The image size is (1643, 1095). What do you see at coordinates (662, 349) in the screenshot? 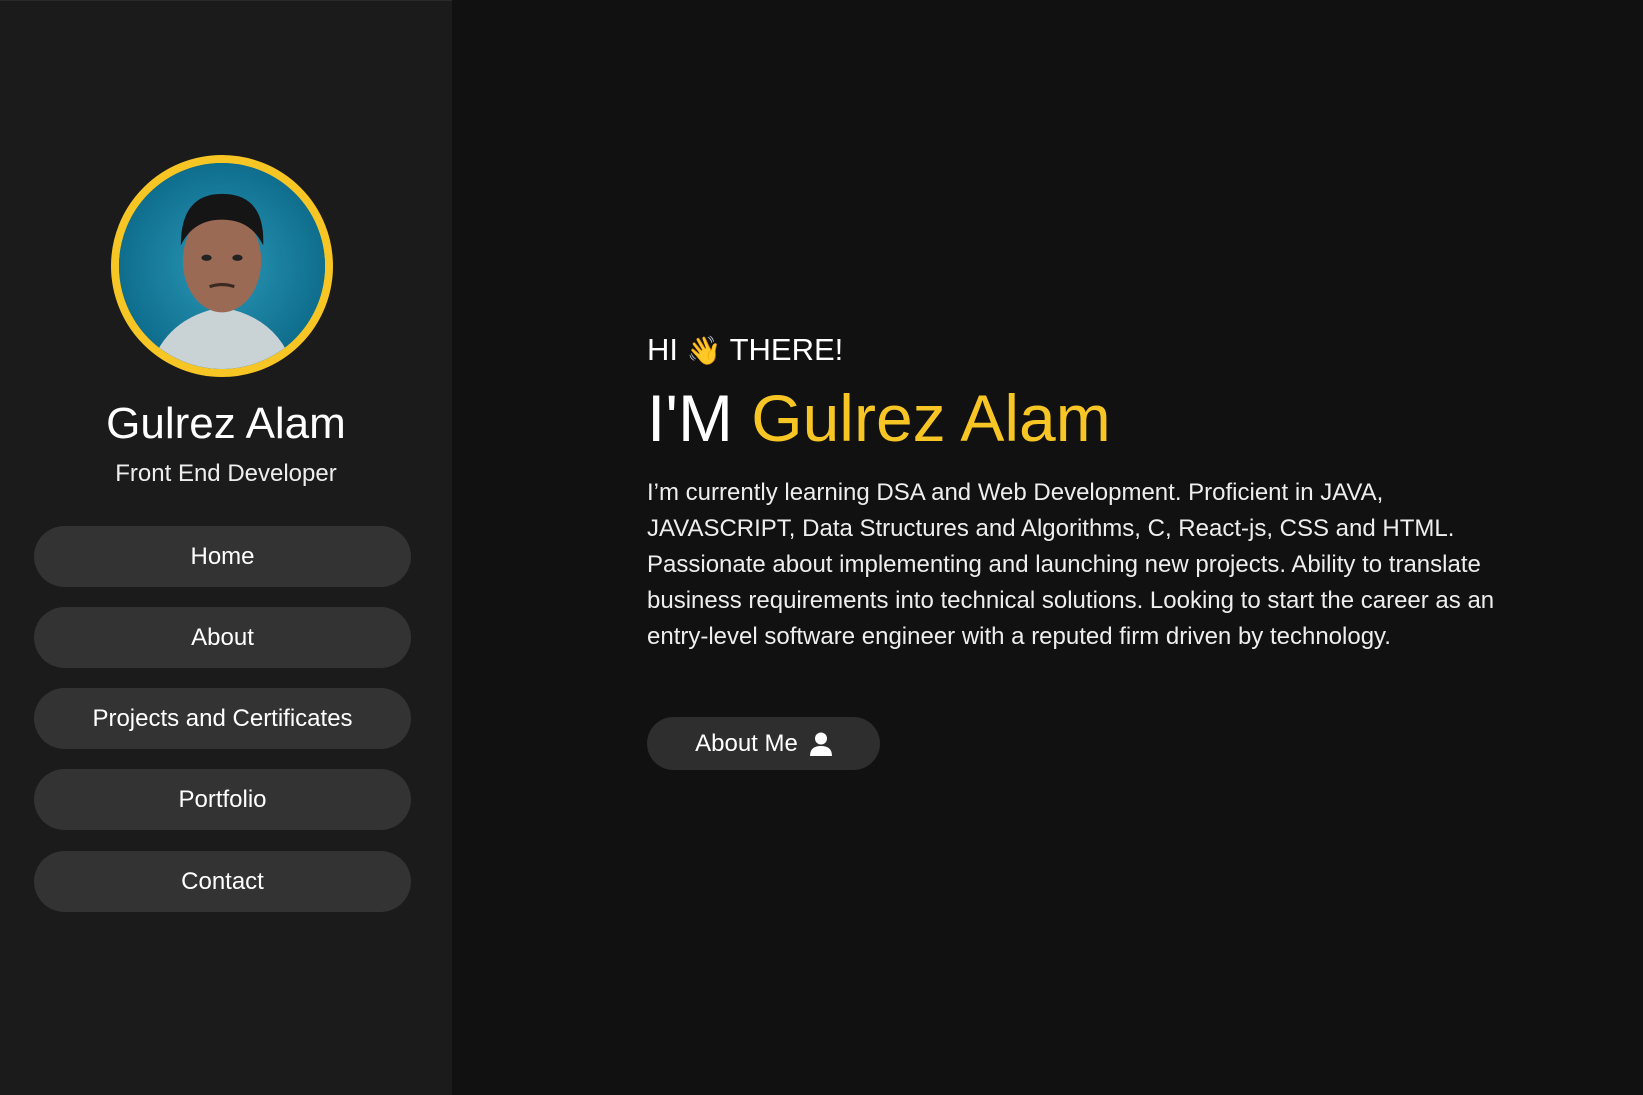
I see `greeting-start: HI` at bounding box center [662, 349].